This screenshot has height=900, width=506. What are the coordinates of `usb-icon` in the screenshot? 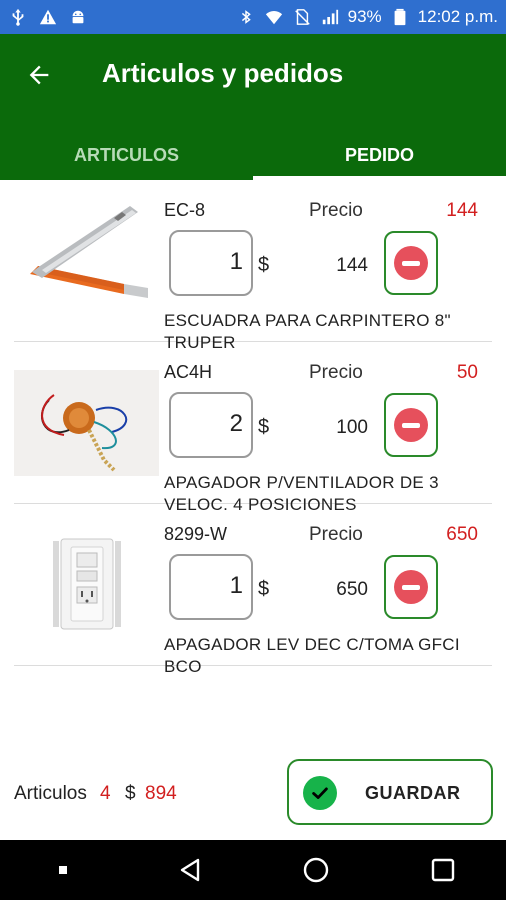 It's located at (18, 17).